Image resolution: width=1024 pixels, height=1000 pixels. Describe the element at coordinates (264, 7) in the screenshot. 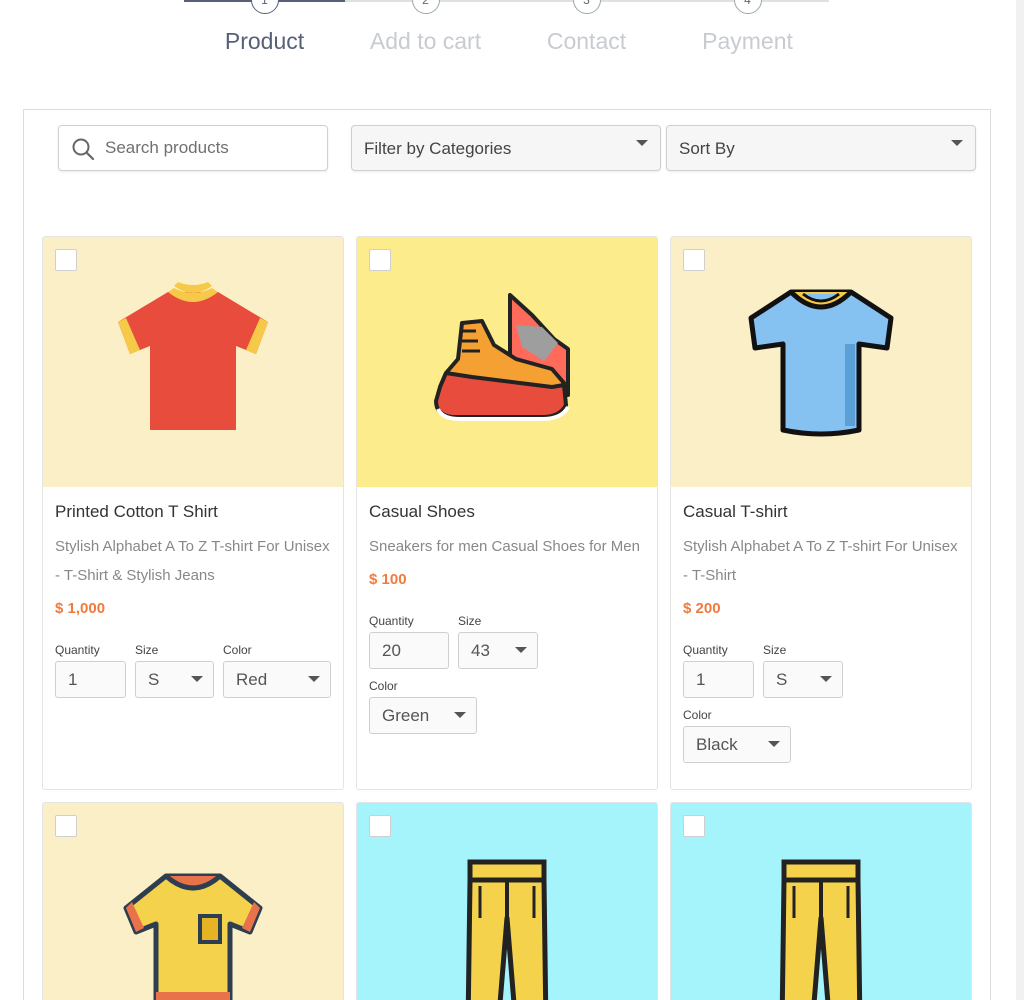

I see `step-number: 1` at that location.